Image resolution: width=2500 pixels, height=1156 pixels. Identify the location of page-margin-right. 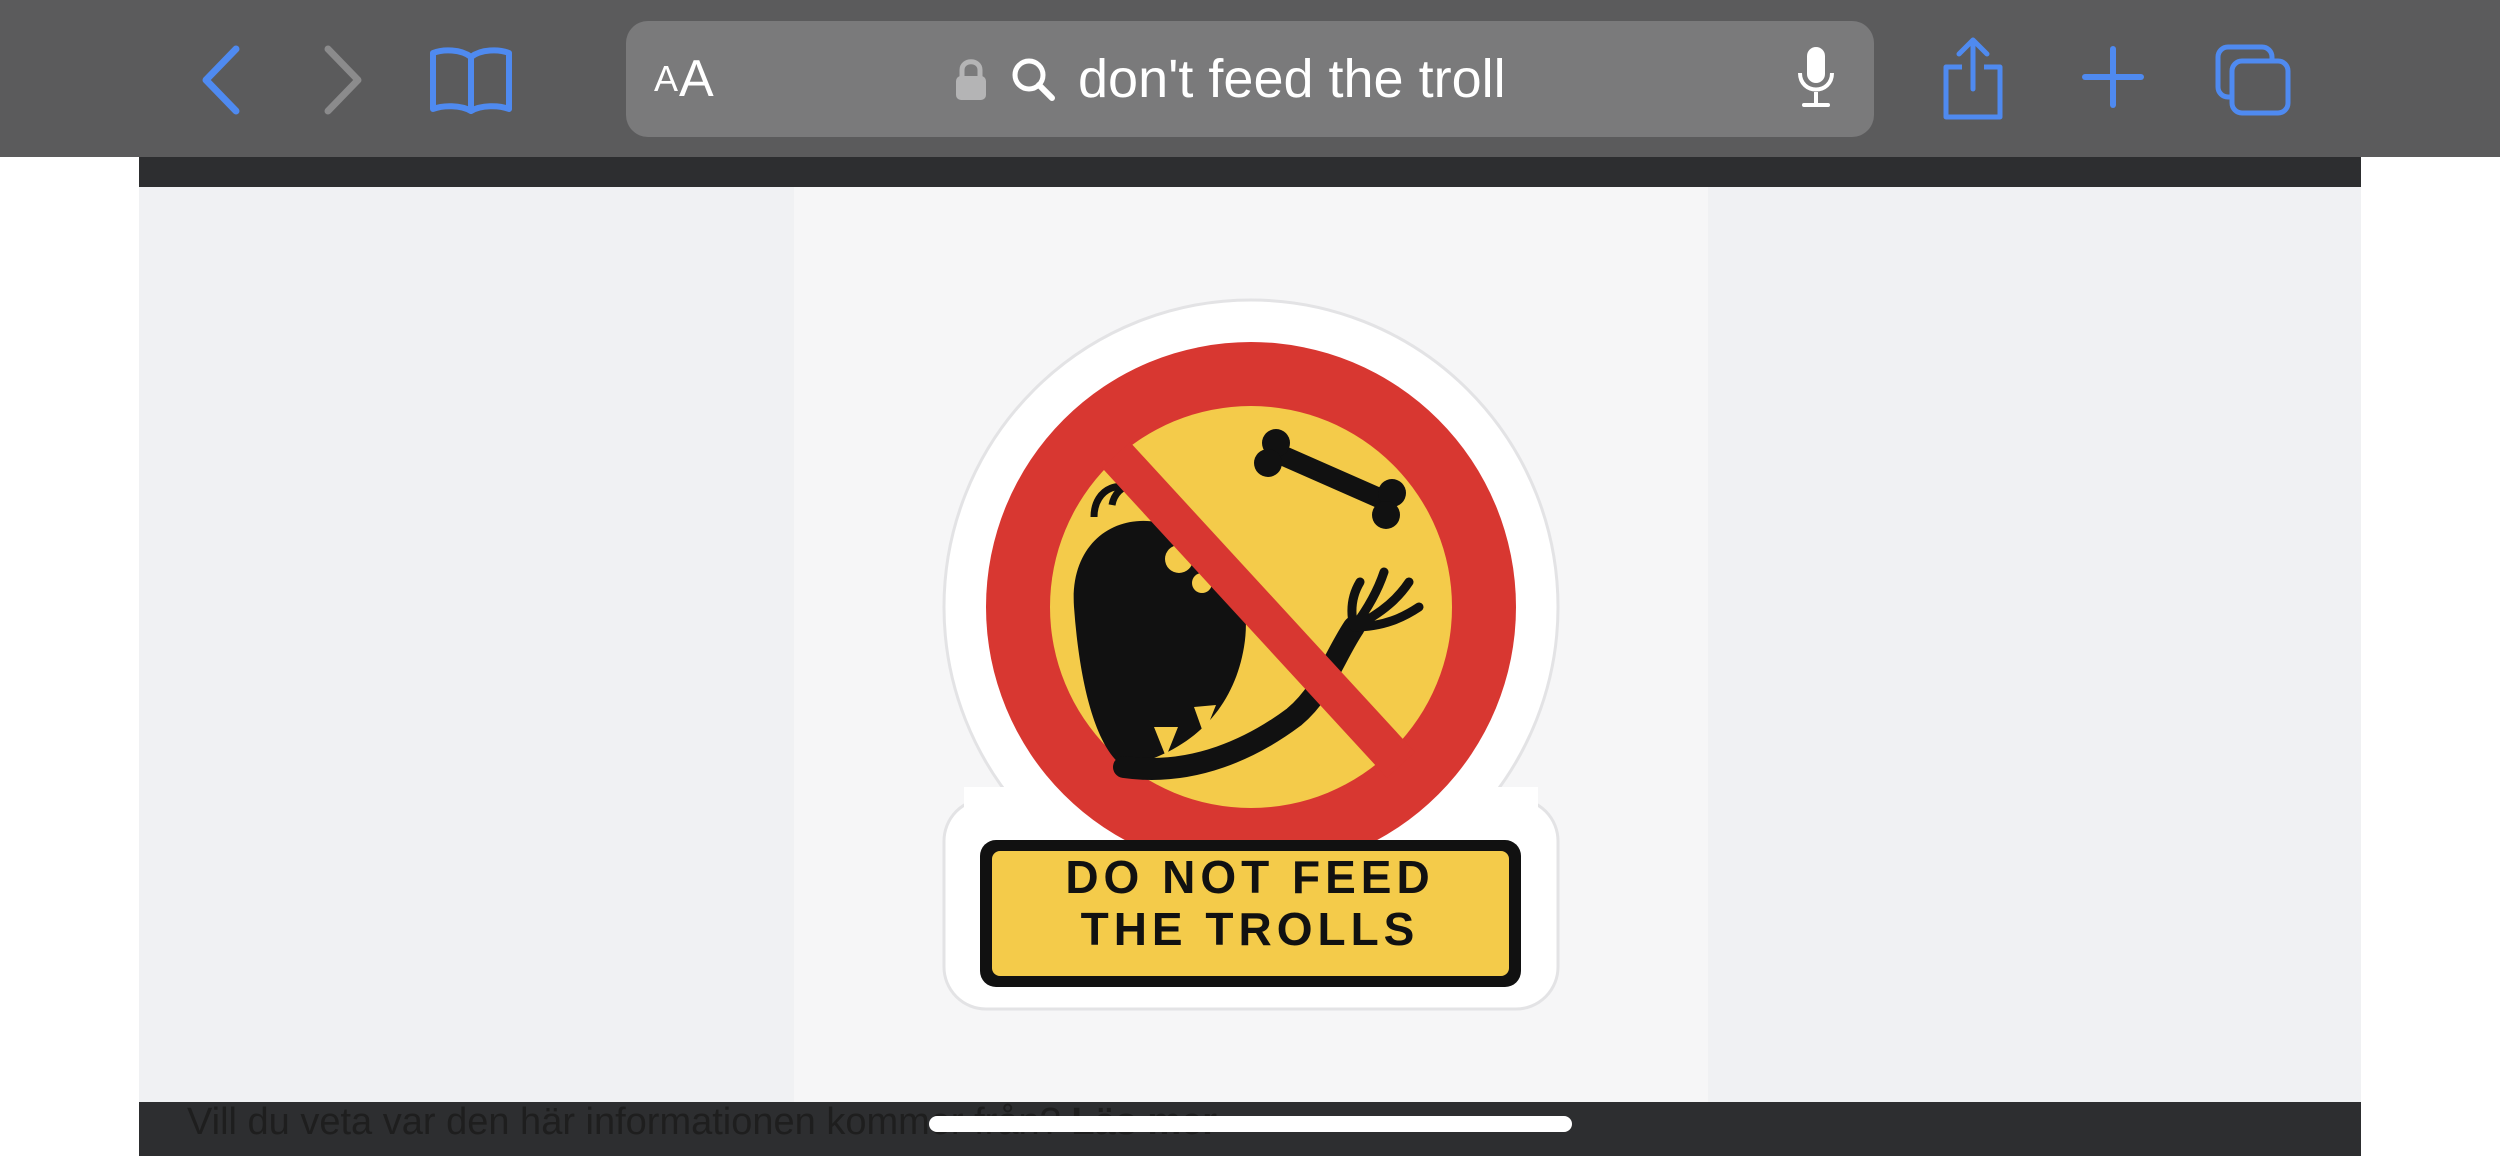
(2430, 656).